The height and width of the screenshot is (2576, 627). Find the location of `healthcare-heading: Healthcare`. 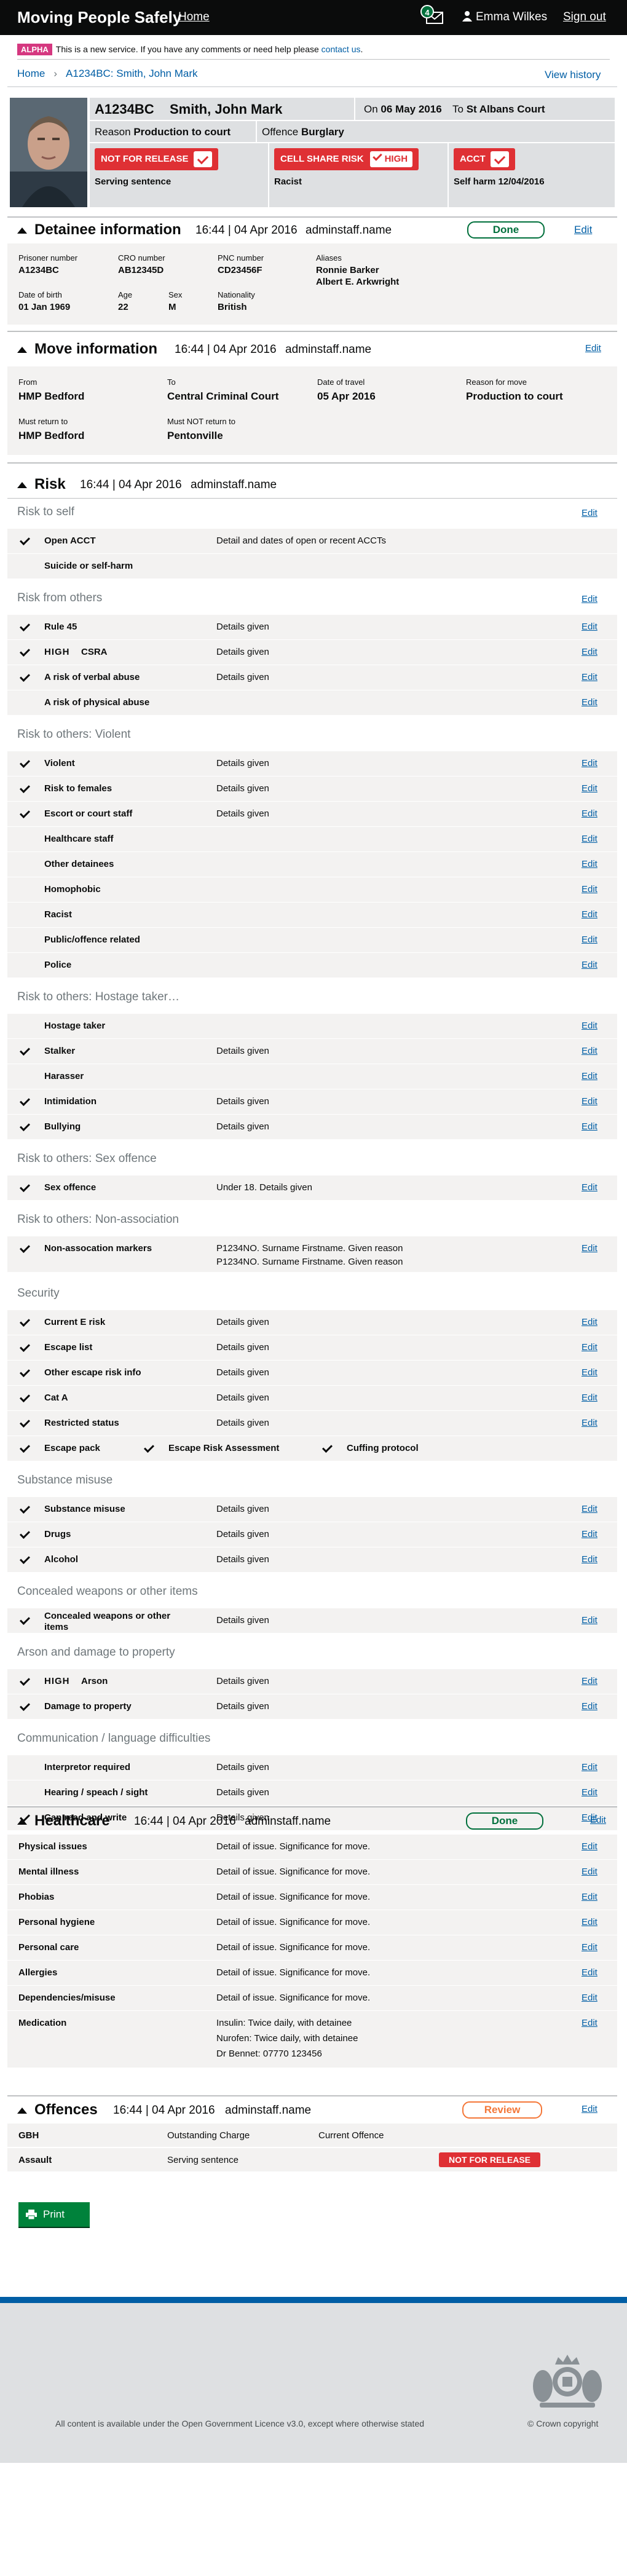

healthcare-heading: Healthcare is located at coordinates (64, 1821).